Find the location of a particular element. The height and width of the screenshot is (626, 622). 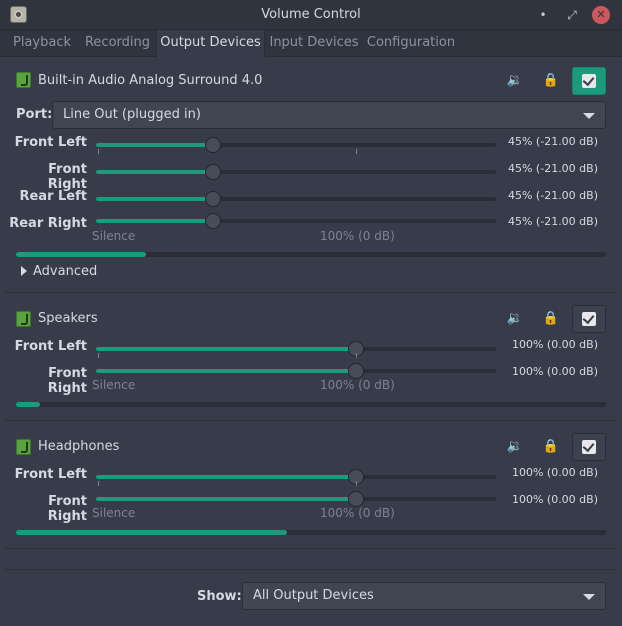

footer: Show: All Output Devices is located at coordinates (311, 595).